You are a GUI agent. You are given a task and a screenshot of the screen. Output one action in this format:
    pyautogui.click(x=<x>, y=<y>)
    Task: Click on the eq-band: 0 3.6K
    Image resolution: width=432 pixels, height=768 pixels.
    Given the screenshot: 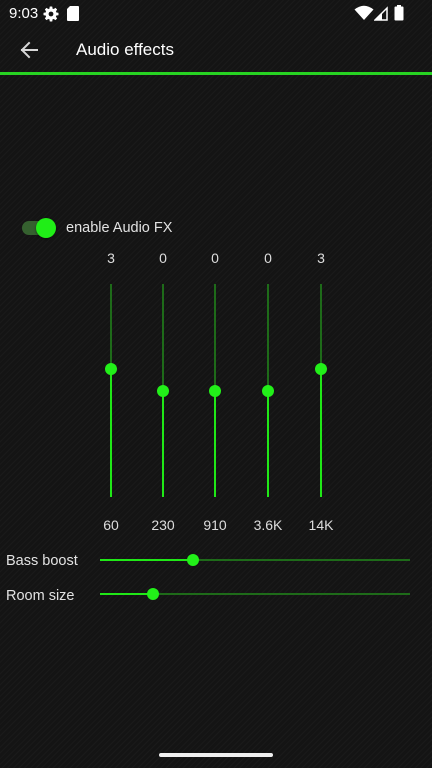 What is the action you would take?
    pyautogui.click(x=268, y=393)
    